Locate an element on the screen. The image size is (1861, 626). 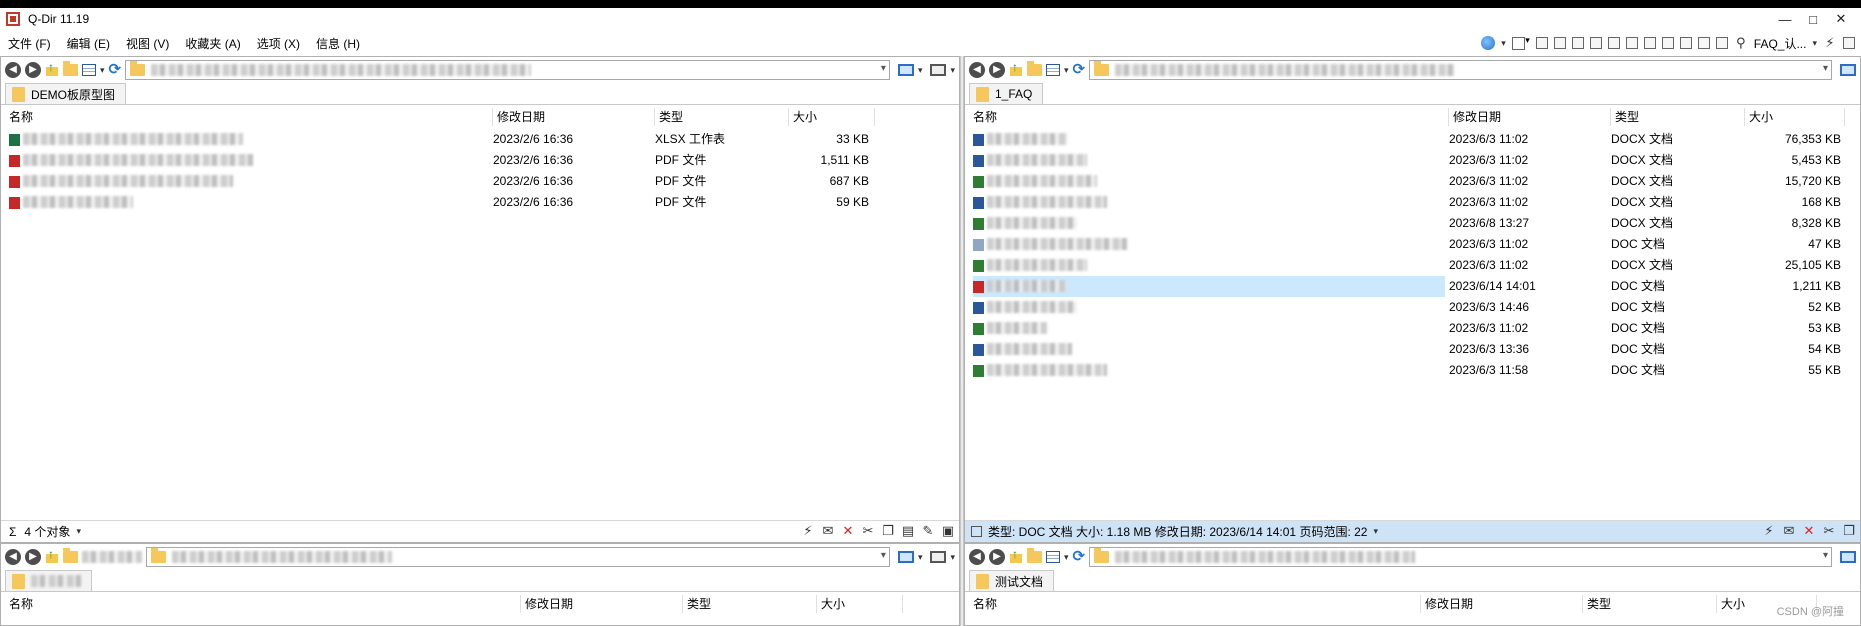
menu-edit: 编辑 (E) is located at coordinates (88, 43).